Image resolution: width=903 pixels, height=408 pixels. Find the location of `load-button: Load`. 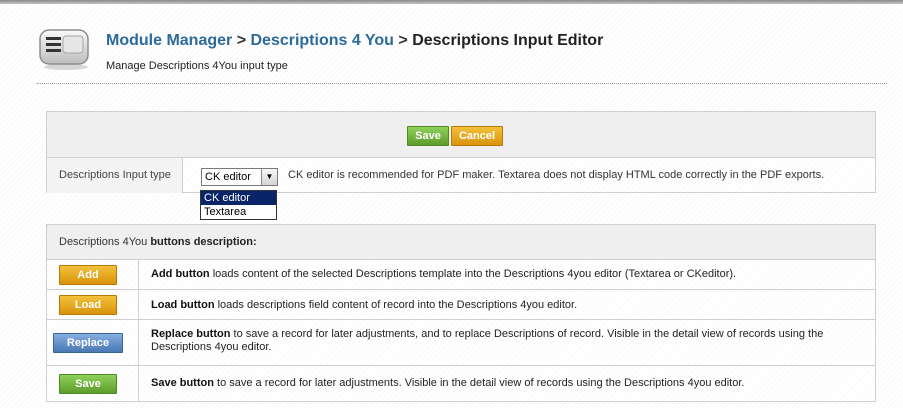

load-button: Load is located at coordinates (88, 305).